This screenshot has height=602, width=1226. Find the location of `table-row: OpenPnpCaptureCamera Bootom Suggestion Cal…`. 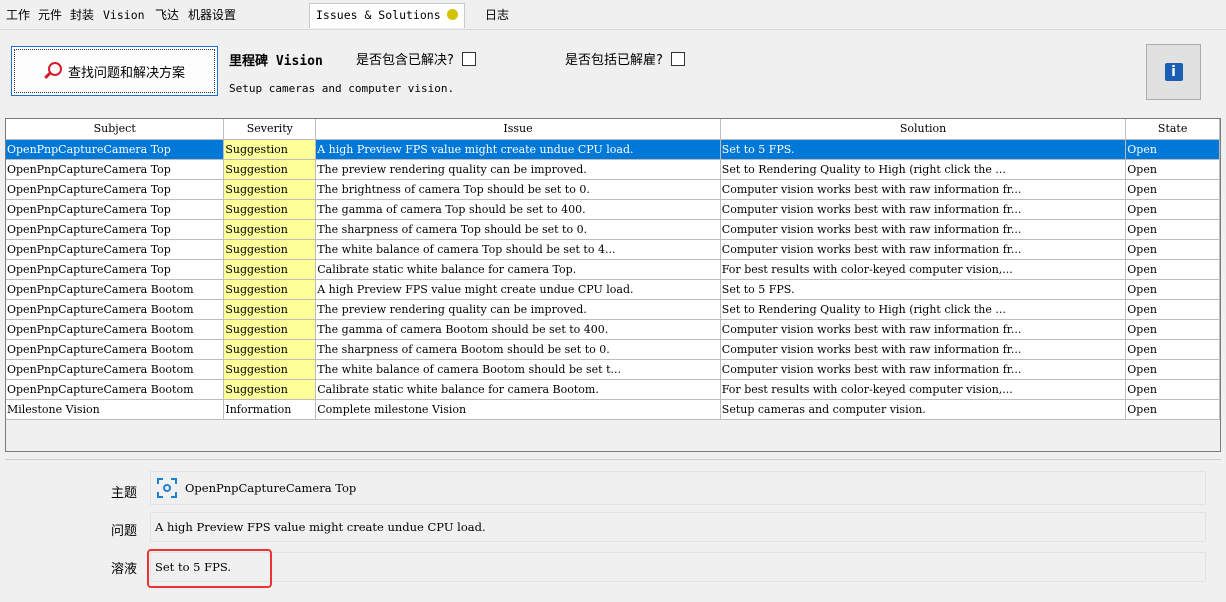

table-row: OpenPnpCaptureCamera Bootom Suggestion Cal… is located at coordinates (613, 389).